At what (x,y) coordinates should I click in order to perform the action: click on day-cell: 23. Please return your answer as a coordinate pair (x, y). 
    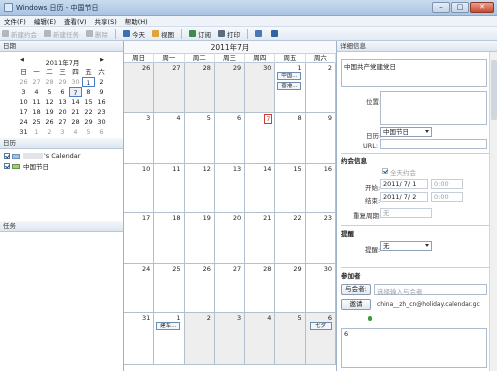
    Looking at the image, I should click on (320, 238).